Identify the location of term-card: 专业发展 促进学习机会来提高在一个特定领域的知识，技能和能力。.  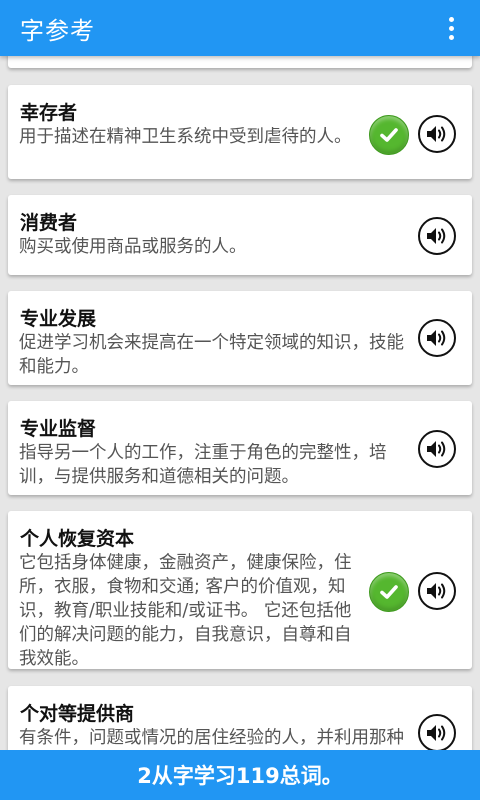
(240, 338).